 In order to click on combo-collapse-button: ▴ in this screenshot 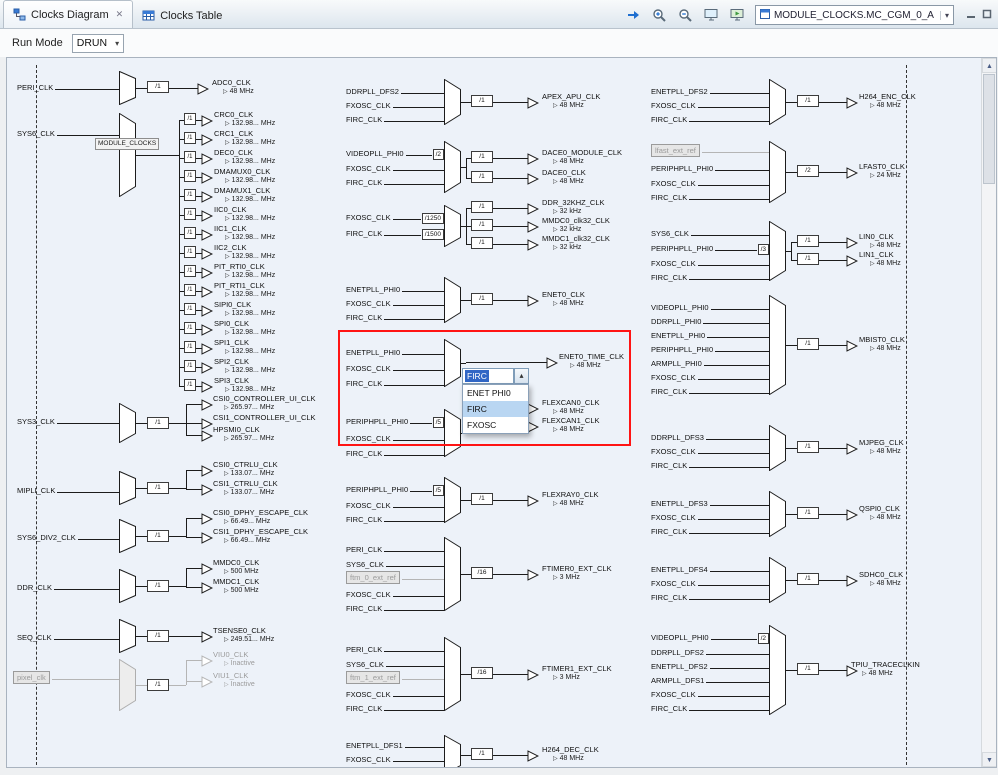, I will do `click(521, 376)`.